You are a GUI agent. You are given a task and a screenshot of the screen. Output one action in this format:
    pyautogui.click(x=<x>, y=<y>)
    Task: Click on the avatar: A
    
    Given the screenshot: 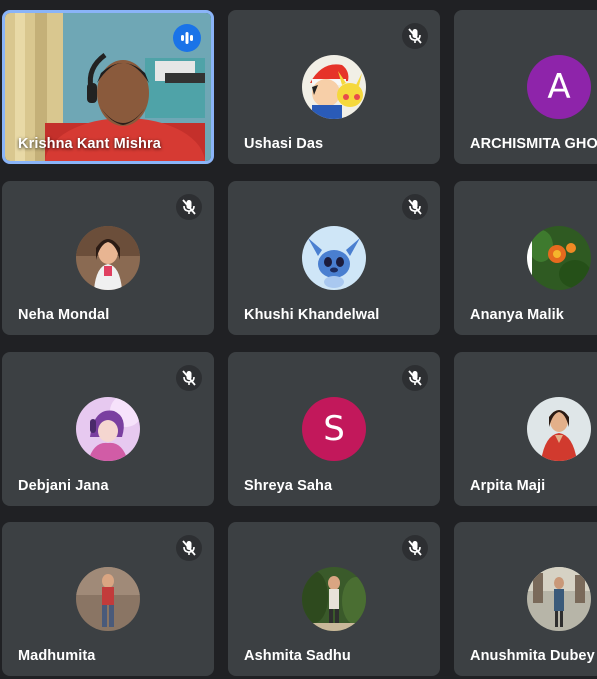 What is the action you would take?
    pyautogui.click(x=559, y=87)
    